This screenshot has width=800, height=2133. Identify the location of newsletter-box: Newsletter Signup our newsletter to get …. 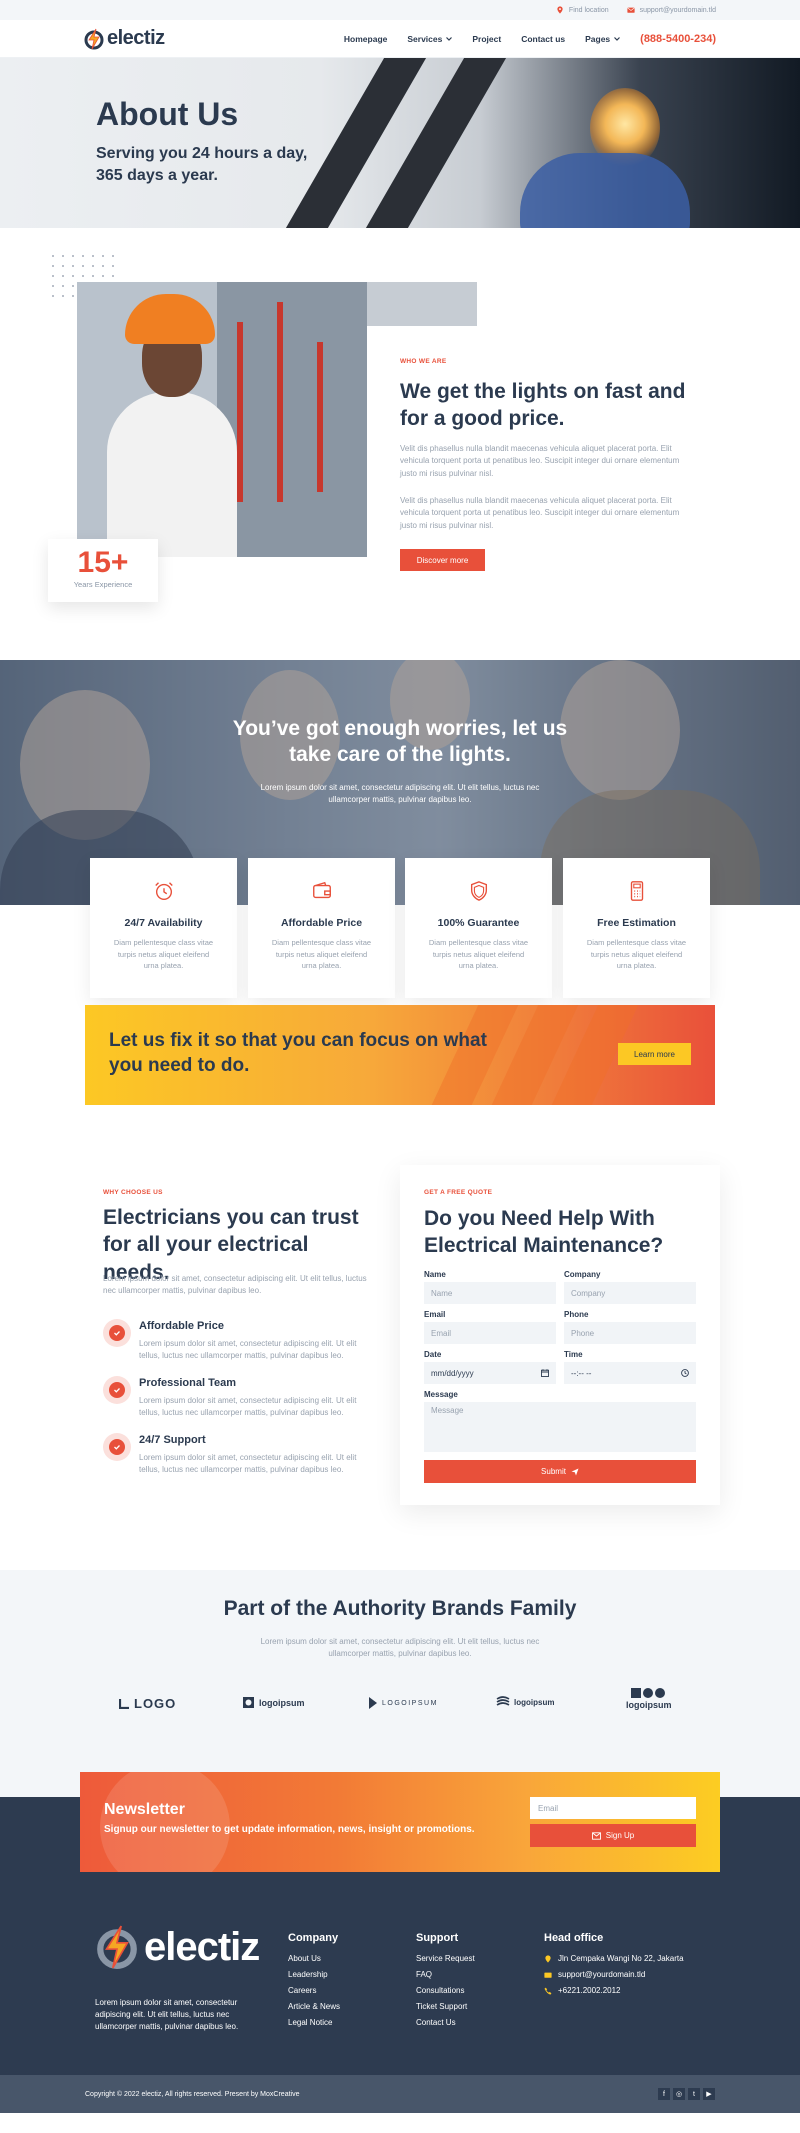
(400, 1822).